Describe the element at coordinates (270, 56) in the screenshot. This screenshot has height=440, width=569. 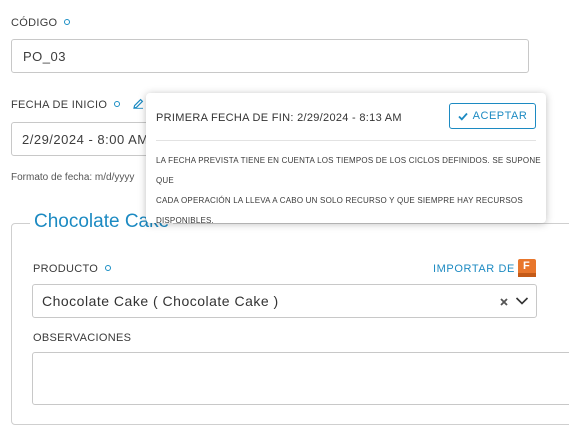
I see `codigo-input: PO_03` at that location.